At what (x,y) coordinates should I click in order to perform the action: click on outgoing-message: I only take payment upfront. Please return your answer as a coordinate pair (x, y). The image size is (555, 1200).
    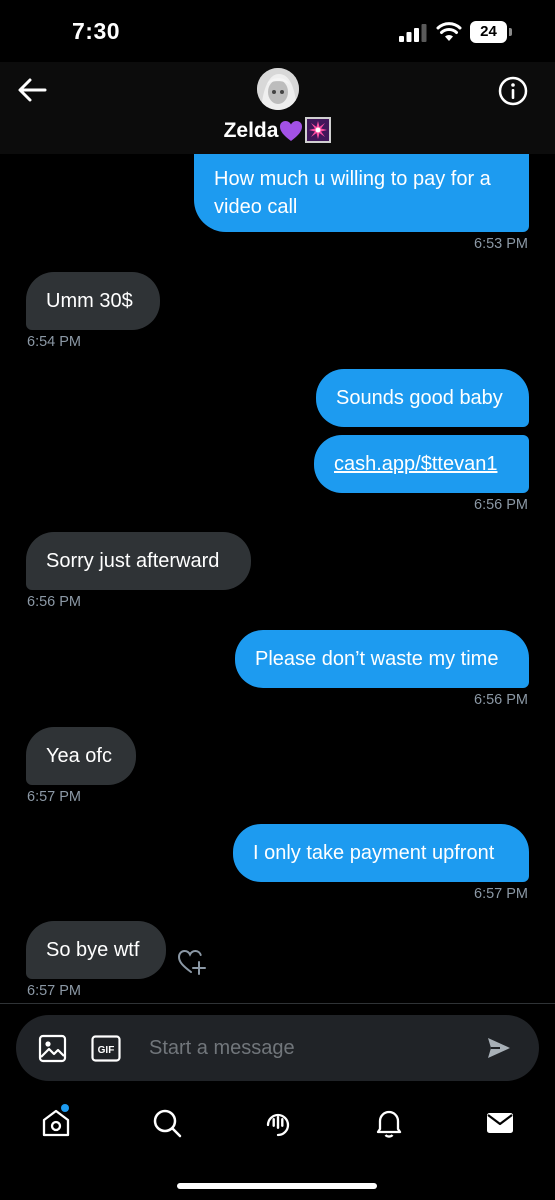
    Looking at the image, I should click on (381, 853).